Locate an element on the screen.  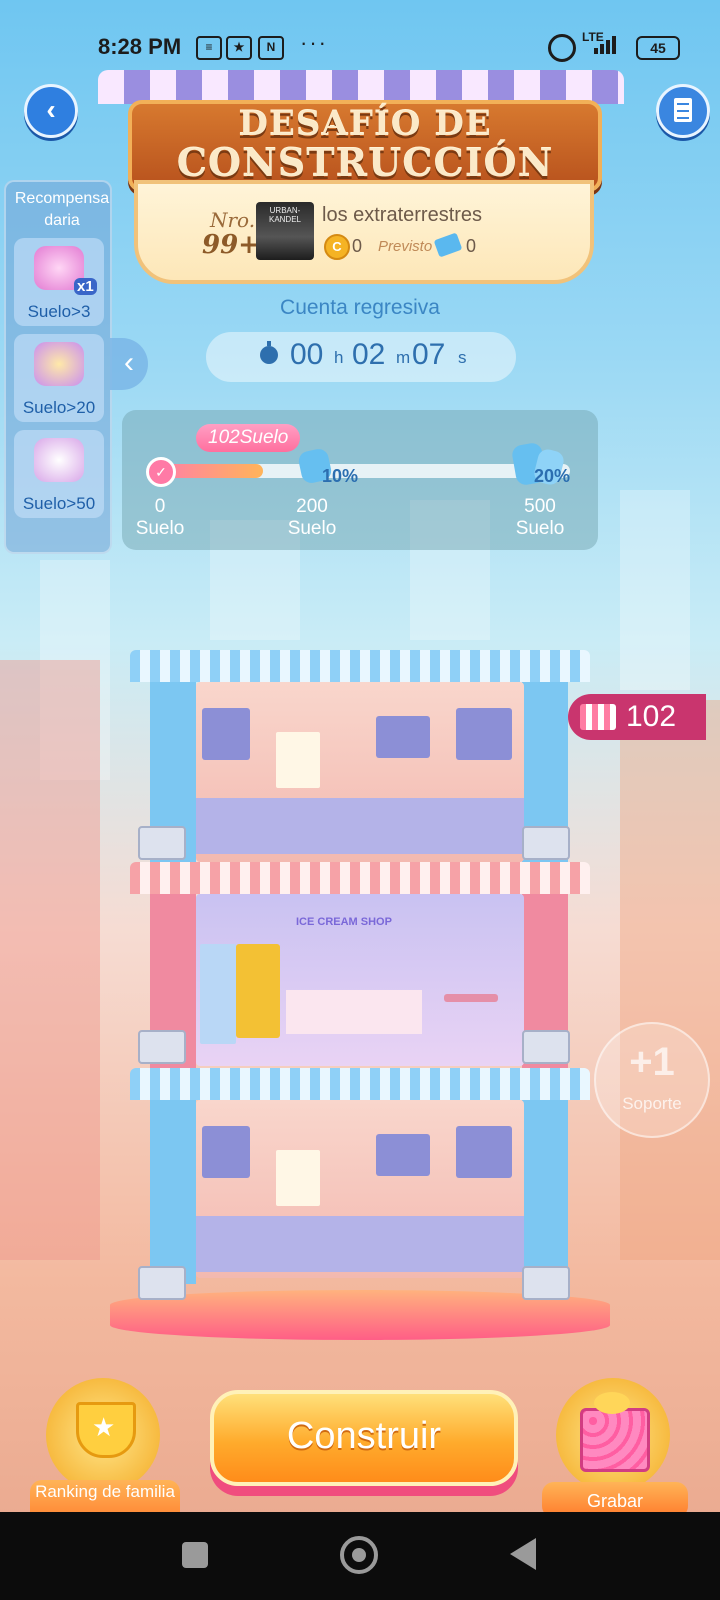
ranking-button: ★ is located at coordinates (103, 1435).